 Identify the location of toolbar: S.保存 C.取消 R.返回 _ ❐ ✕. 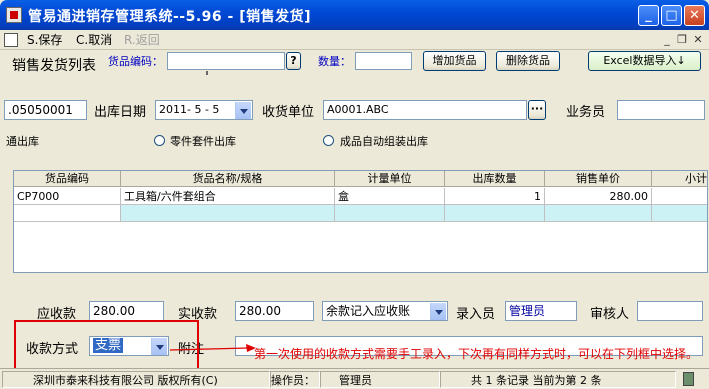
(354, 40).